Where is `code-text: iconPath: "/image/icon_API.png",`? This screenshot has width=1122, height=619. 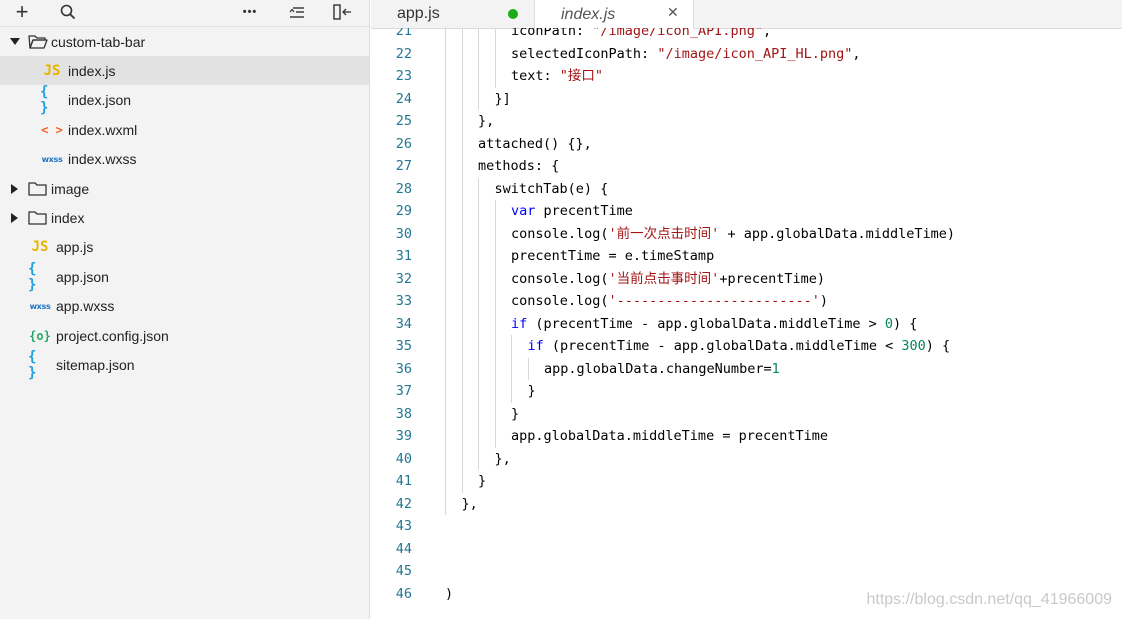
code-text: iconPath: "/image/icon_API.png", is located at coordinates (641, 35).